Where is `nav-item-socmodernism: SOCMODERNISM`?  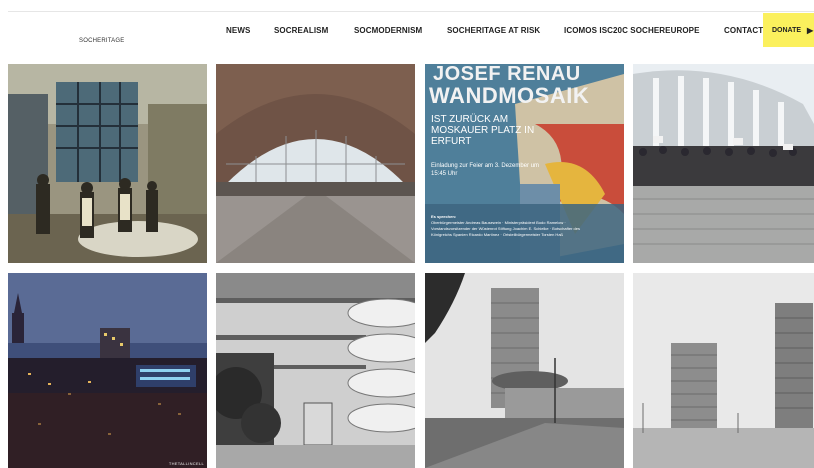 nav-item-socmodernism: SOCMODERNISM is located at coordinates (388, 30).